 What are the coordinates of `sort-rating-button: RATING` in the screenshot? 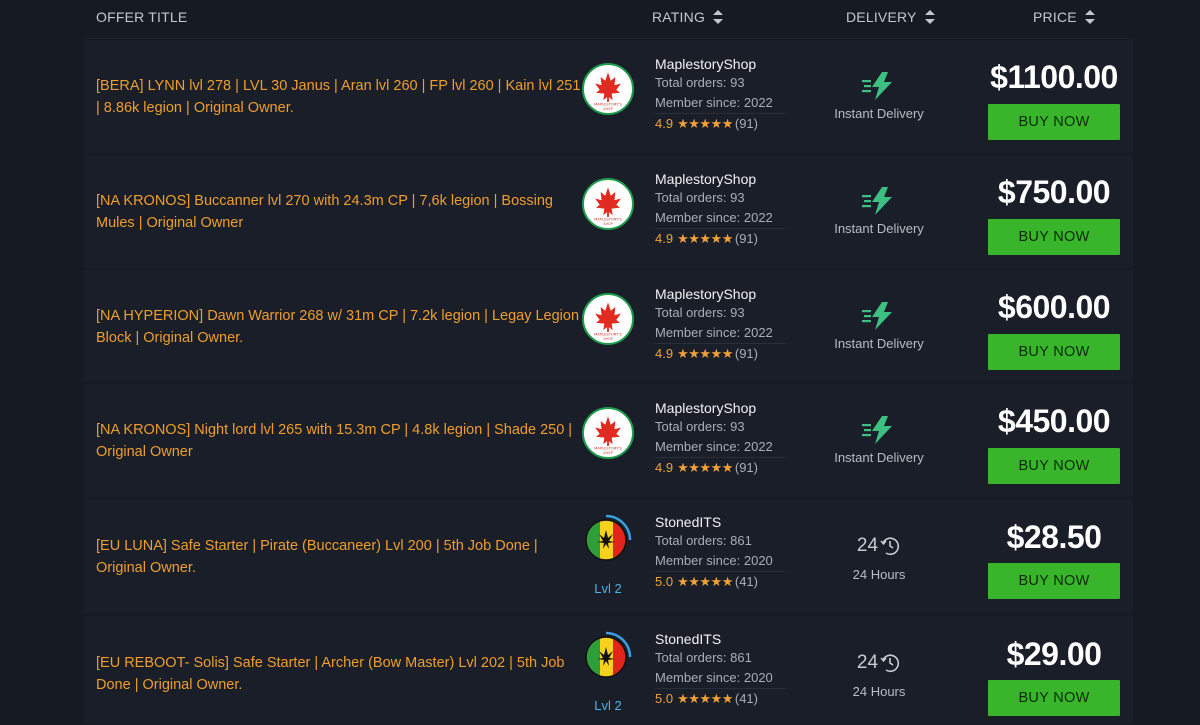 It's located at (688, 17).